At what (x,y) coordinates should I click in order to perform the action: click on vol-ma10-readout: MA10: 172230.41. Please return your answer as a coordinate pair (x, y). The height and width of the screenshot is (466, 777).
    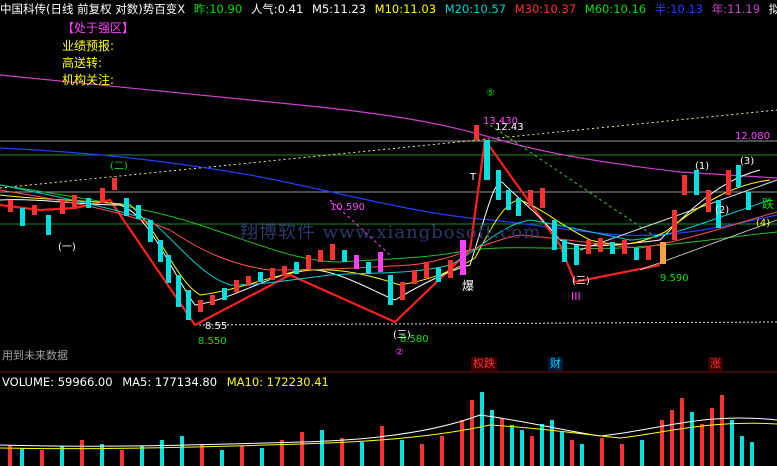
    Looking at the image, I should click on (278, 382).